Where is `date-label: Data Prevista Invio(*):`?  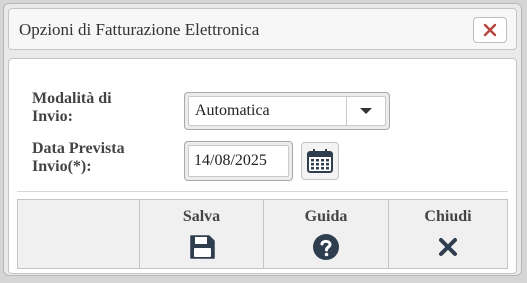
date-label: Data Prevista Invio(*): is located at coordinates (78, 158).